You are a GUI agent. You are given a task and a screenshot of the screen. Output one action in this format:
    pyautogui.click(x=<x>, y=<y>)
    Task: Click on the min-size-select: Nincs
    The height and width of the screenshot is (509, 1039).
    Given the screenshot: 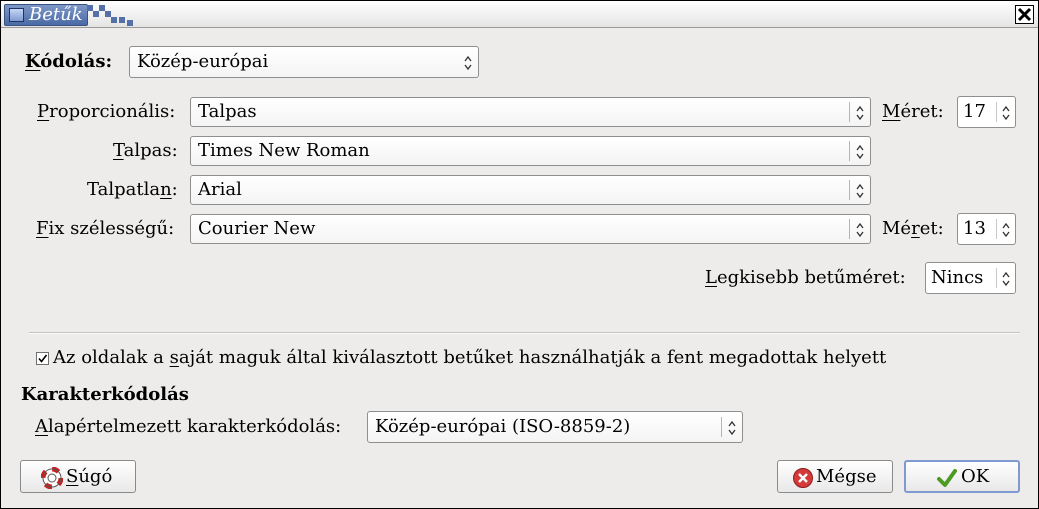 What is the action you would take?
    pyautogui.click(x=970, y=278)
    